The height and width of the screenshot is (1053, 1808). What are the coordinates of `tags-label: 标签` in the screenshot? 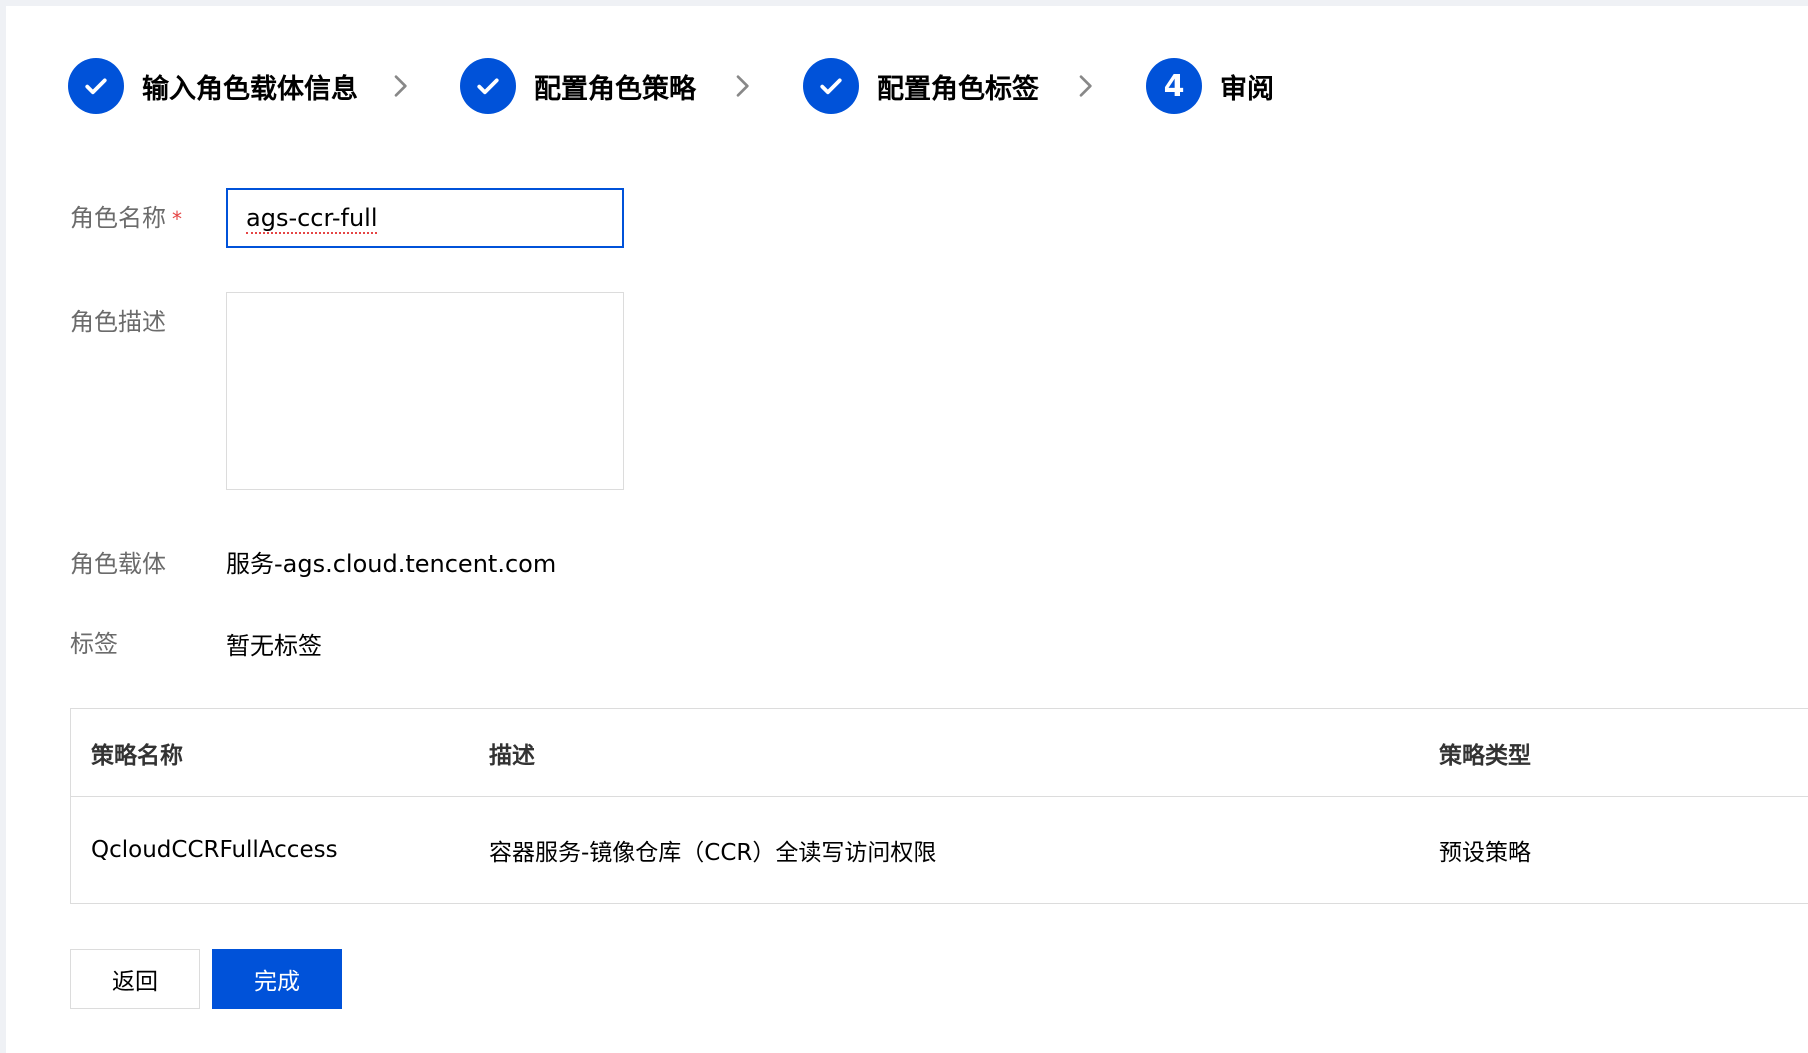 It's located at (94, 644).